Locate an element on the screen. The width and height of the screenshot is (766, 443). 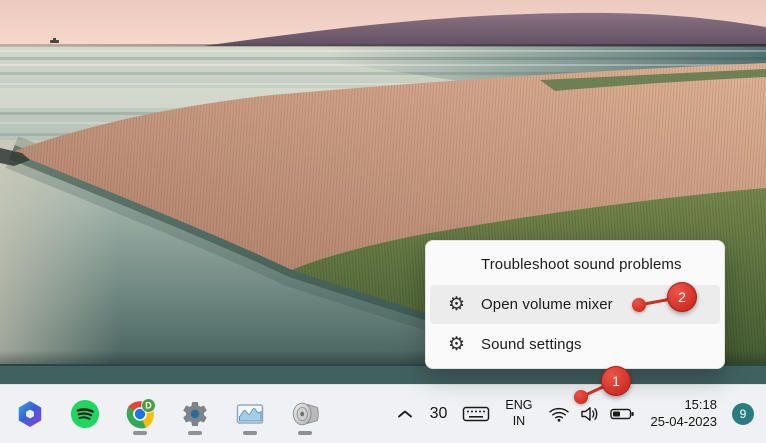
task-manager-icon is located at coordinates (250, 414).